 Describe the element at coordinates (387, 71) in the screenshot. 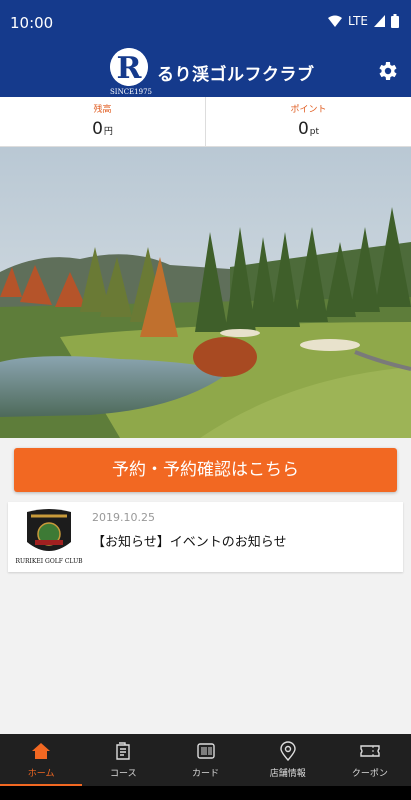

I see `settings-gear-icon` at that location.